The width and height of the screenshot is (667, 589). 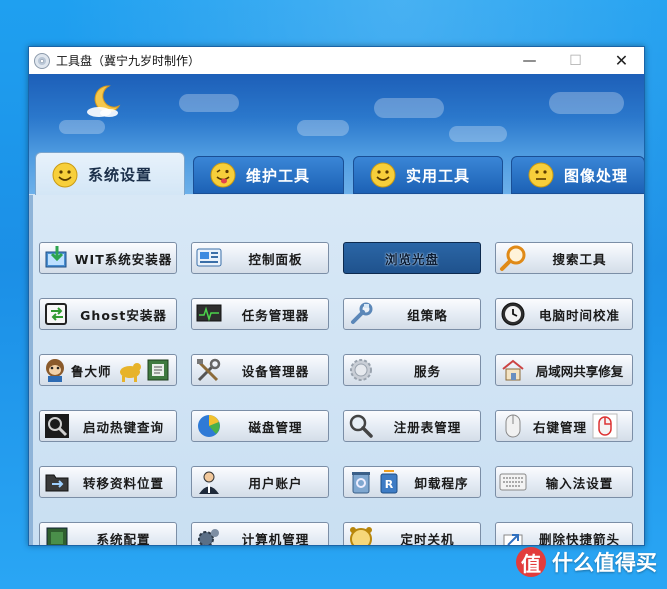 I want to click on relocate-folders-button: 转移资料位置, so click(x=108, y=482).